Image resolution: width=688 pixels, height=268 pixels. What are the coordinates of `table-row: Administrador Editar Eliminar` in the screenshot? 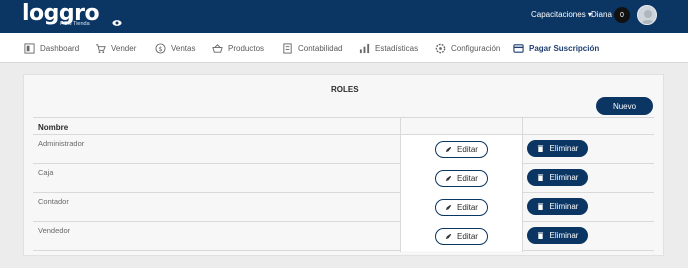 It's located at (343, 149).